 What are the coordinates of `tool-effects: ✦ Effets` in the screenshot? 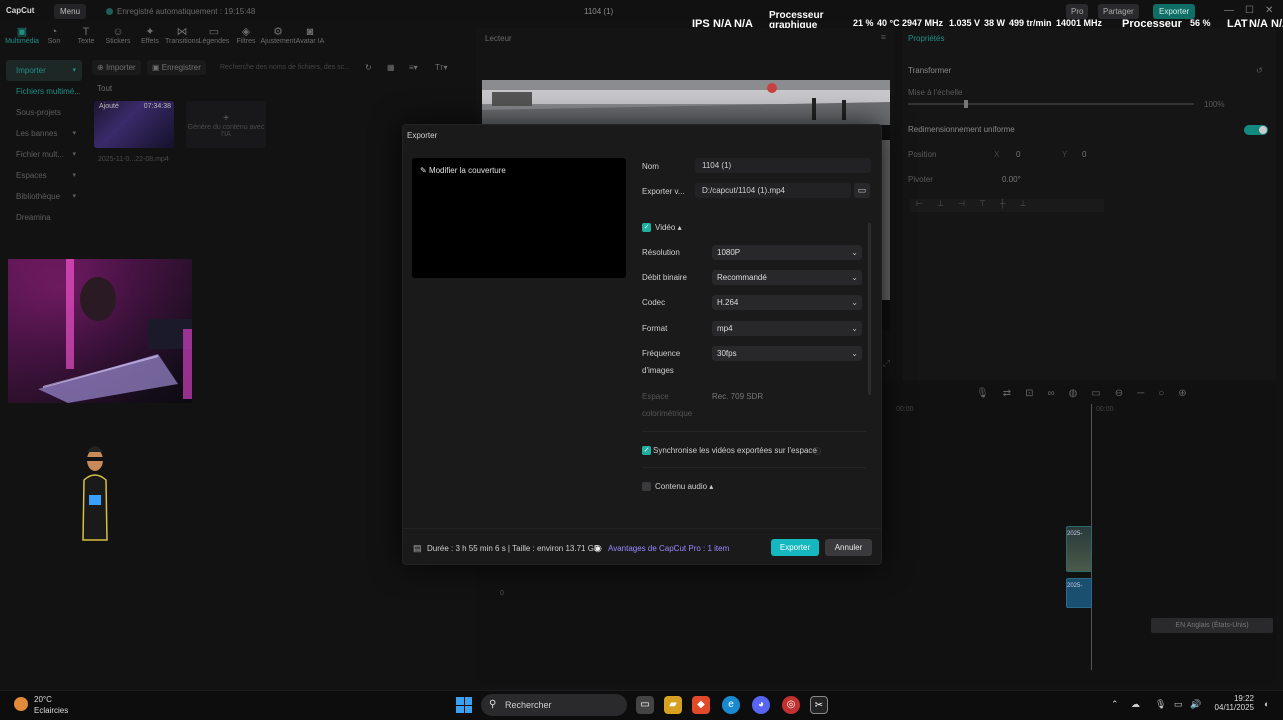 It's located at (150, 38).